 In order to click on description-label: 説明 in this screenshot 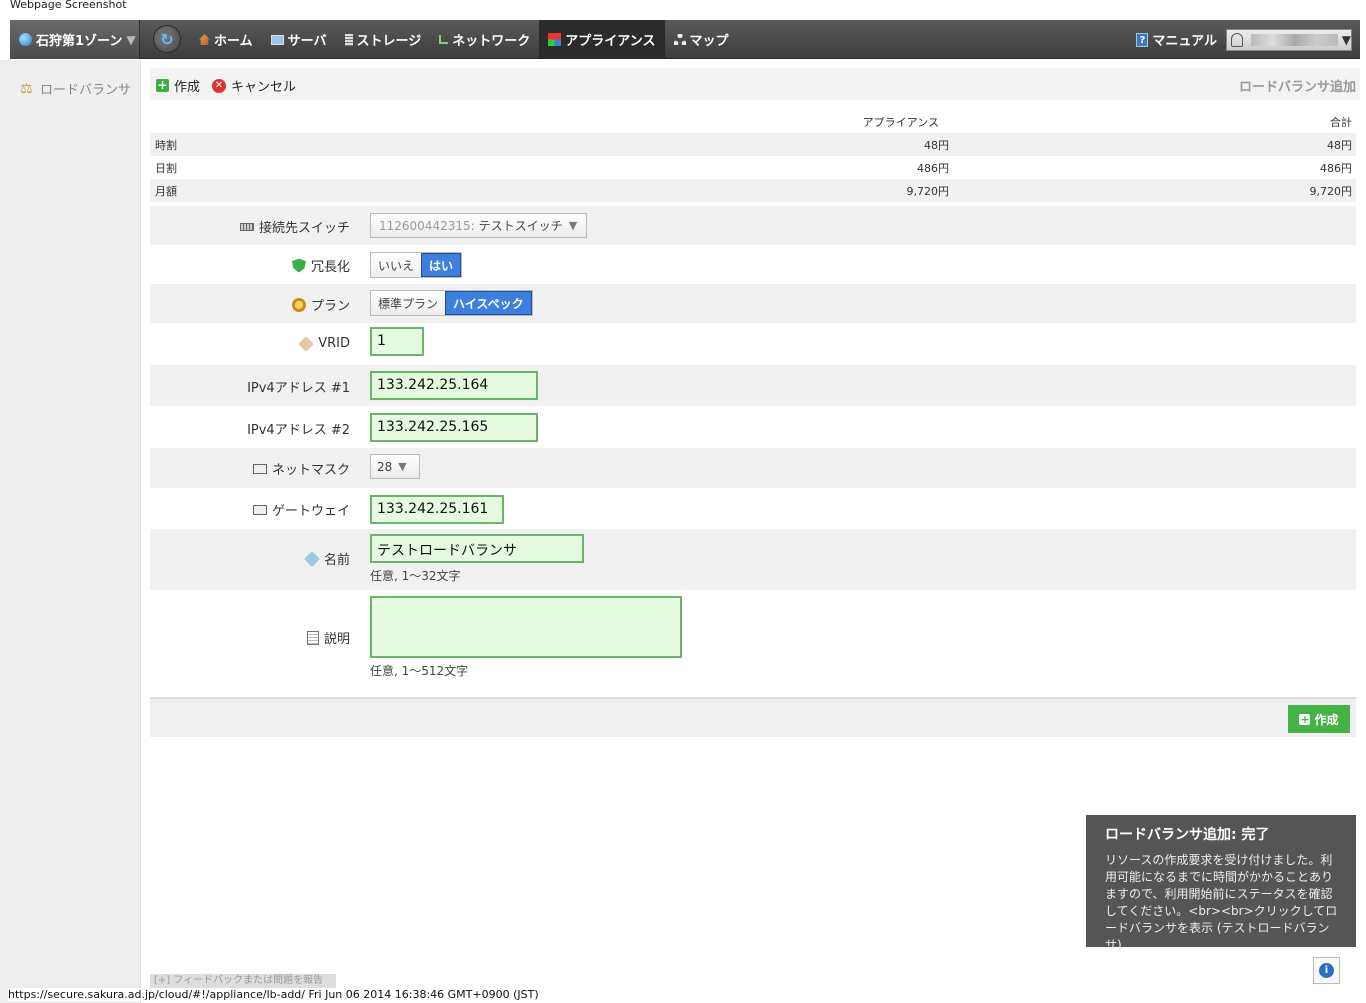, I will do `click(328, 637)`.